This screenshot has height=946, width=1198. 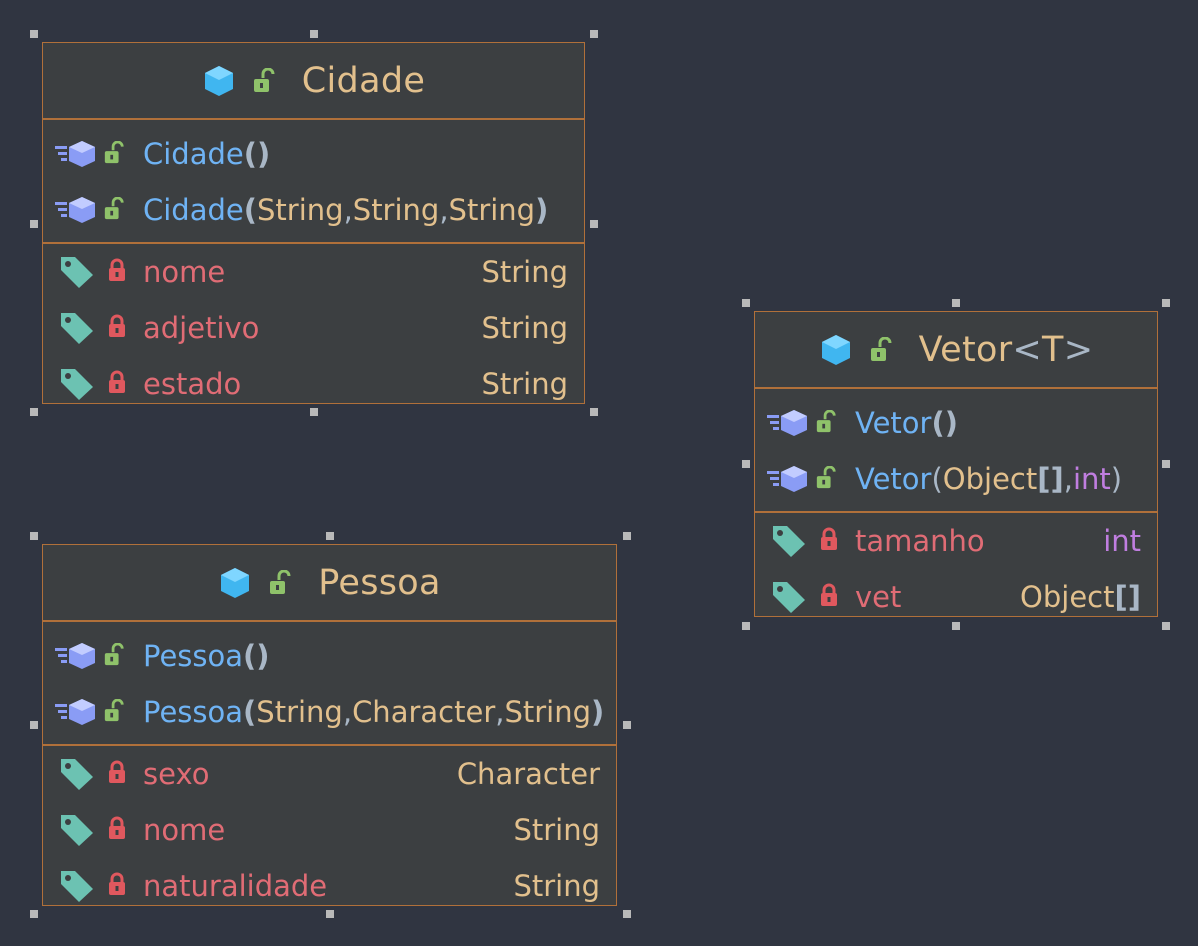 I want to click on fields-section: tamanho int vet Object[], so click(x=956, y=569).